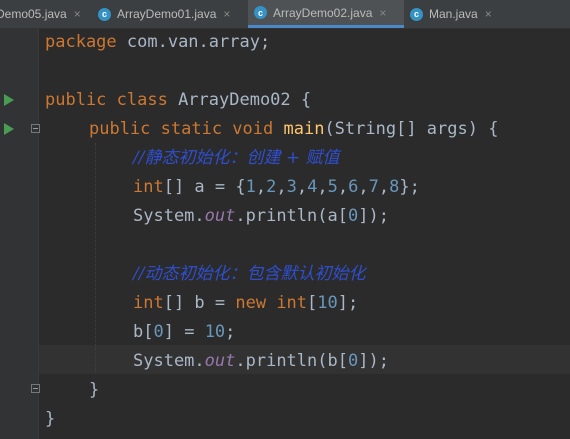 The image size is (570, 439). I want to click on code-line-10: int[] b = new int[10];, so click(245, 303).